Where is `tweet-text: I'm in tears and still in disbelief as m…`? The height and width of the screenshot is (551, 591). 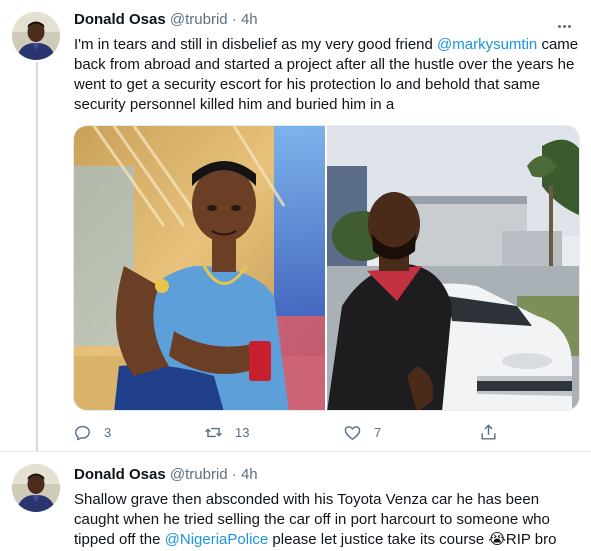
tweet-text: I'm in tears and still in disbelief as m… is located at coordinates (327, 75).